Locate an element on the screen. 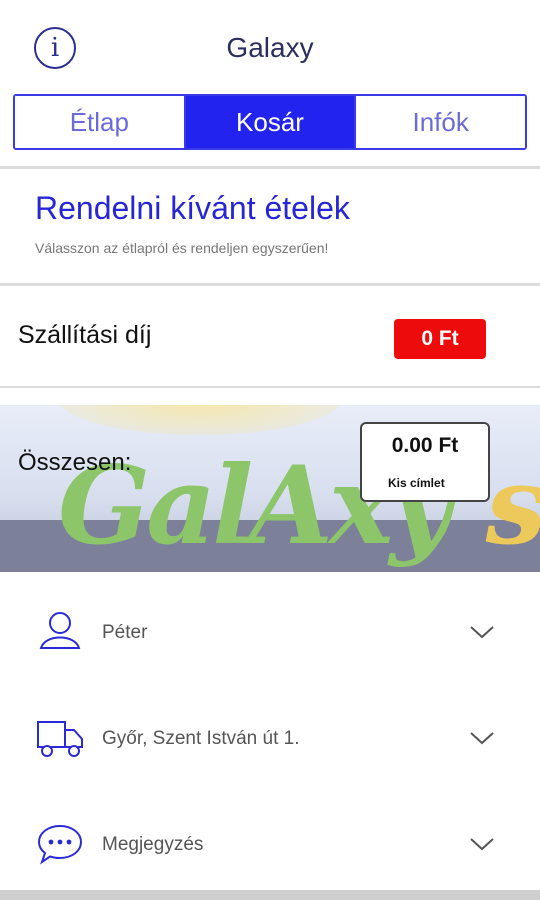 This screenshot has height=900, width=540. tab-cart: Kosár is located at coordinates (269, 122).